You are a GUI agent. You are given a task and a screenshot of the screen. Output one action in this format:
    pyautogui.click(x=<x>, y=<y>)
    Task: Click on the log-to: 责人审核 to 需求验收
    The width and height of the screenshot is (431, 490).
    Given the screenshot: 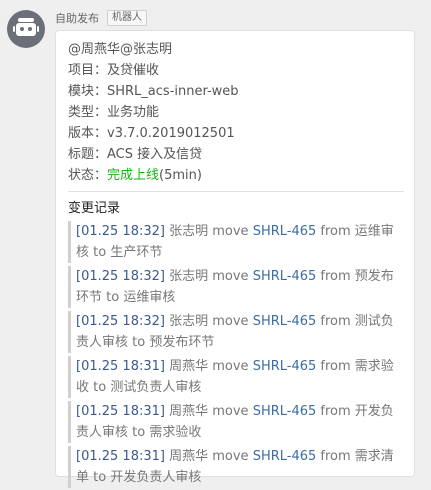 What is the action you would take?
    pyautogui.click(x=139, y=432)
    